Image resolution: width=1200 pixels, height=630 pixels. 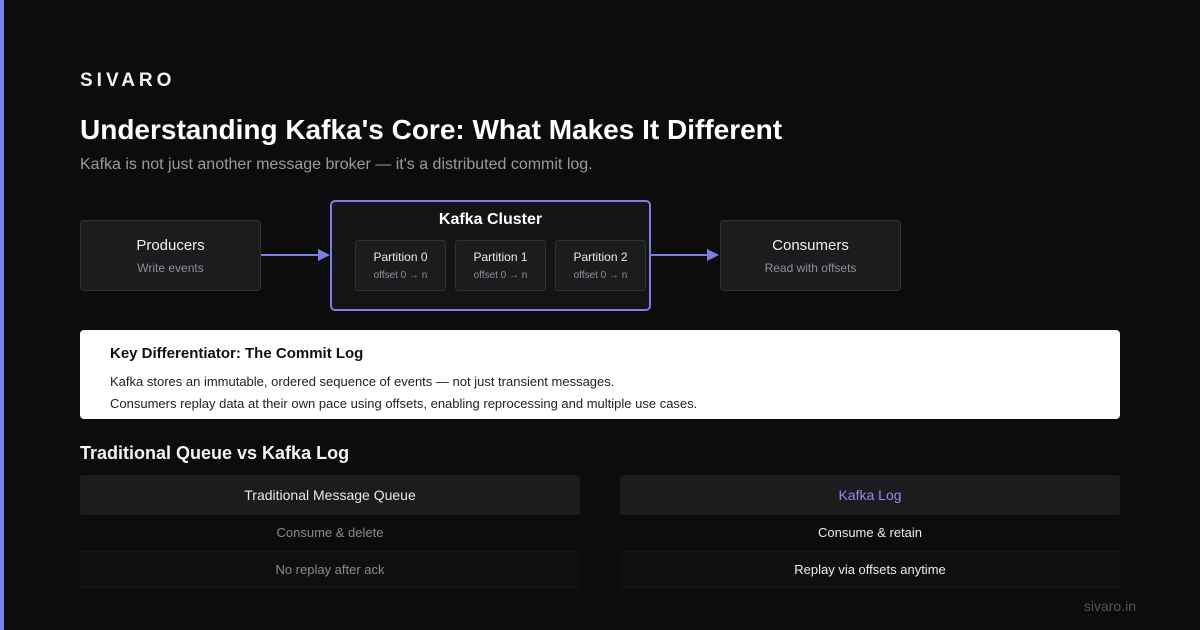 I want to click on table-row: Consume & delete, so click(x=330, y=533).